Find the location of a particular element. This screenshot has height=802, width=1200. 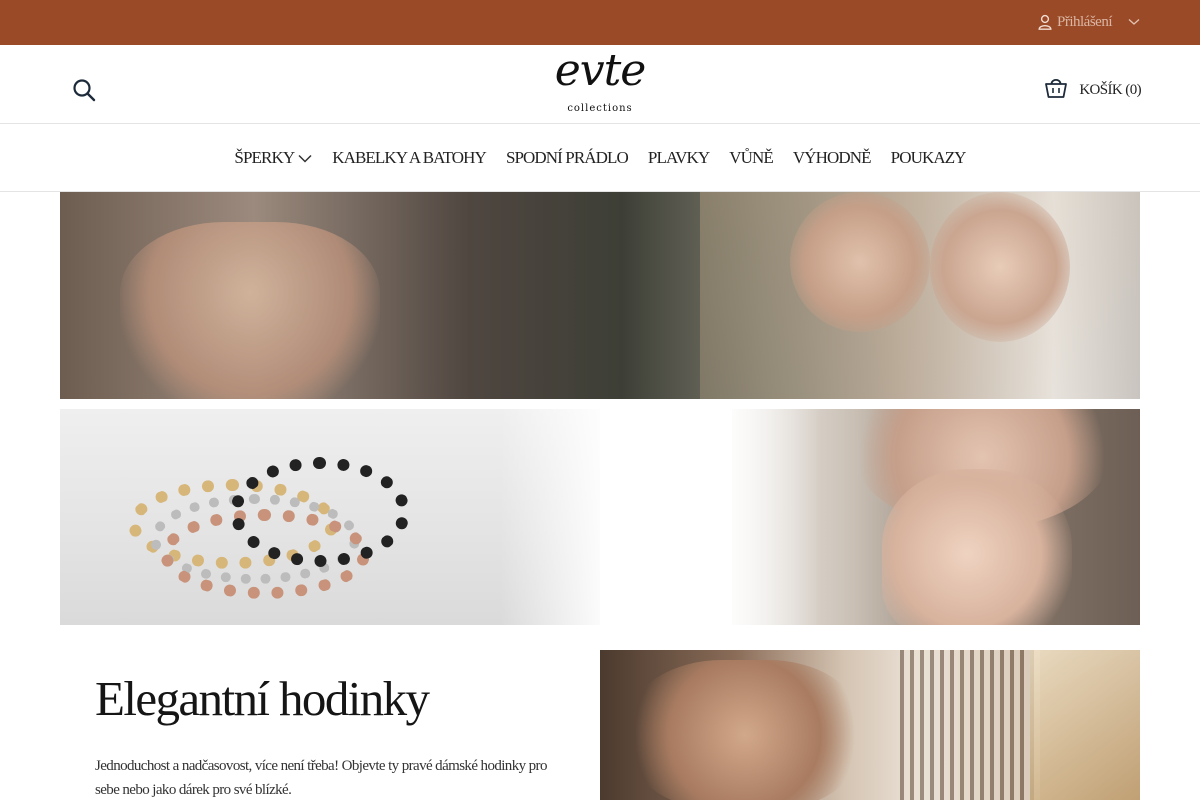

logo-script: evte is located at coordinates (600, 70).